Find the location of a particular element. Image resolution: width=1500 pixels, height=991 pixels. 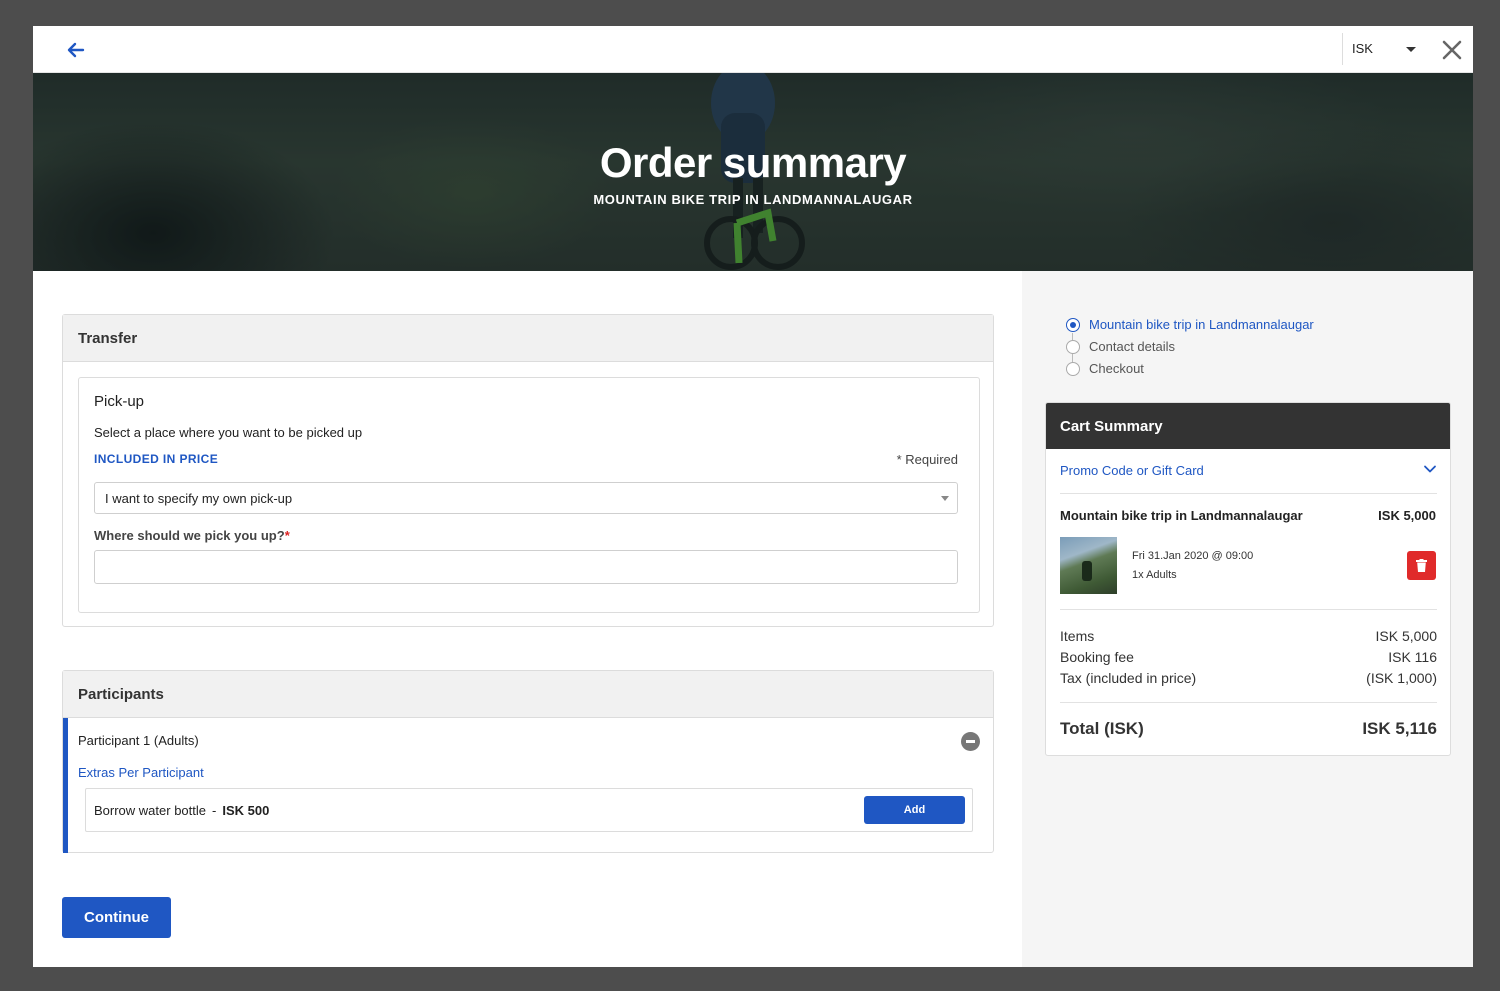

cart-item-quantity: 1x Adults is located at coordinates (1154, 575).